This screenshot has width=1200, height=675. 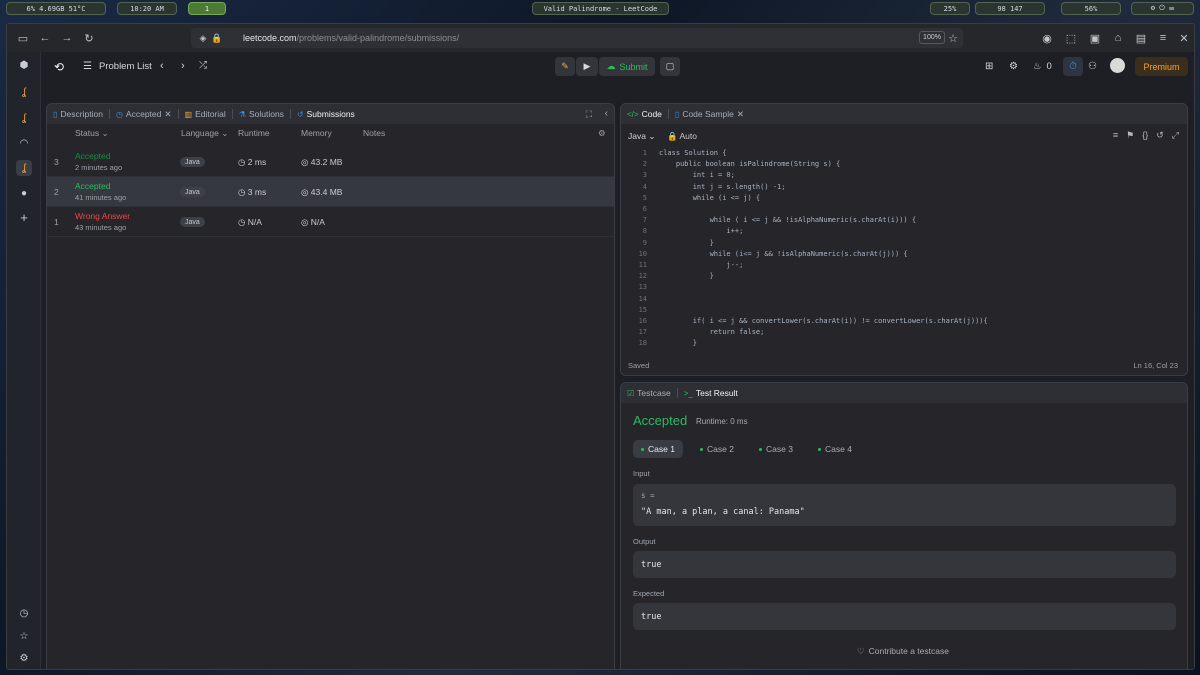 I want to click on case-tab-4: Case 4, so click(x=835, y=449).